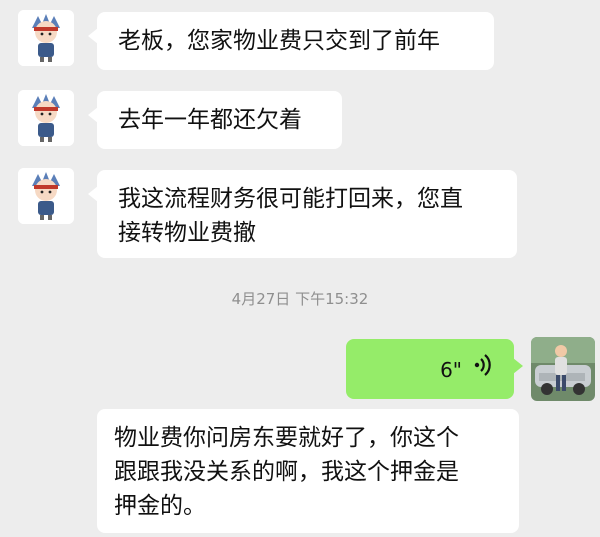 This screenshot has height=537, width=600. Describe the element at coordinates (434, 369) in the screenshot. I see `voice-message-bubble: 6"` at that location.